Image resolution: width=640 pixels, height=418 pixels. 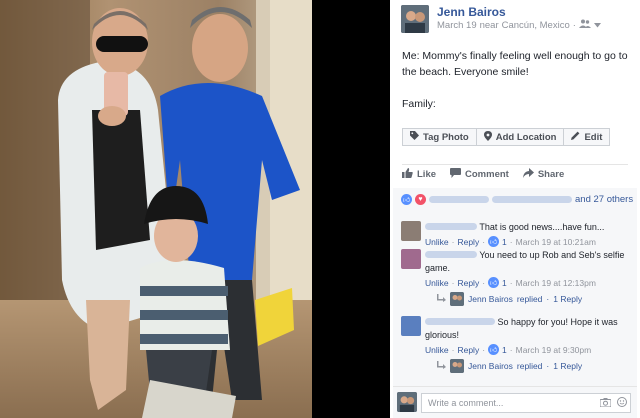 What do you see at coordinates (613, 403) in the screenshot?
I see `composer-icons` at bounding box center [613, 403].